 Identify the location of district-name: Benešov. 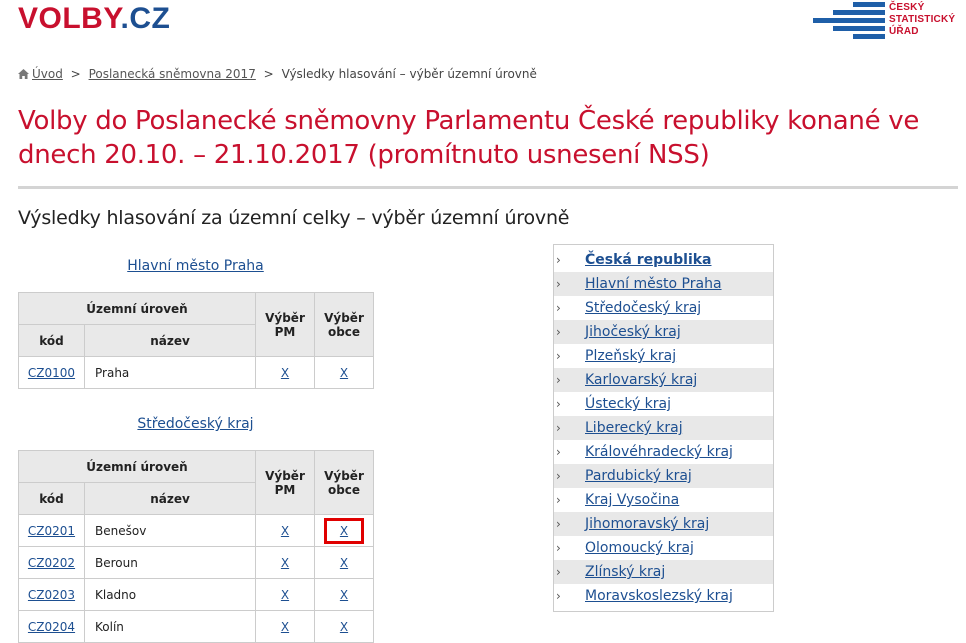
(170, 530).